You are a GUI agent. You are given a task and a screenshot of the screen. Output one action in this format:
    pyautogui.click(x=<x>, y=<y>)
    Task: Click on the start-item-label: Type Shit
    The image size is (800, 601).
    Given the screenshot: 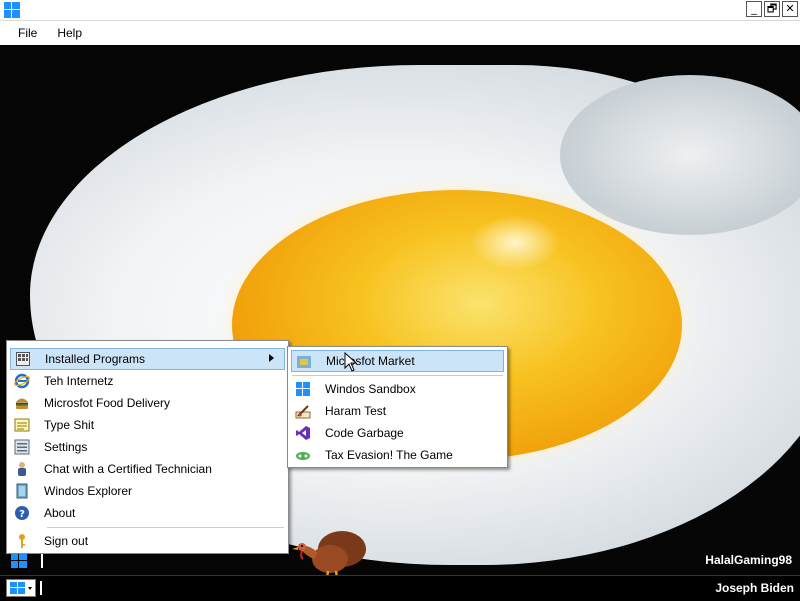 What is the action you would take?
    pyautogui.click(x=69, y=425)
    